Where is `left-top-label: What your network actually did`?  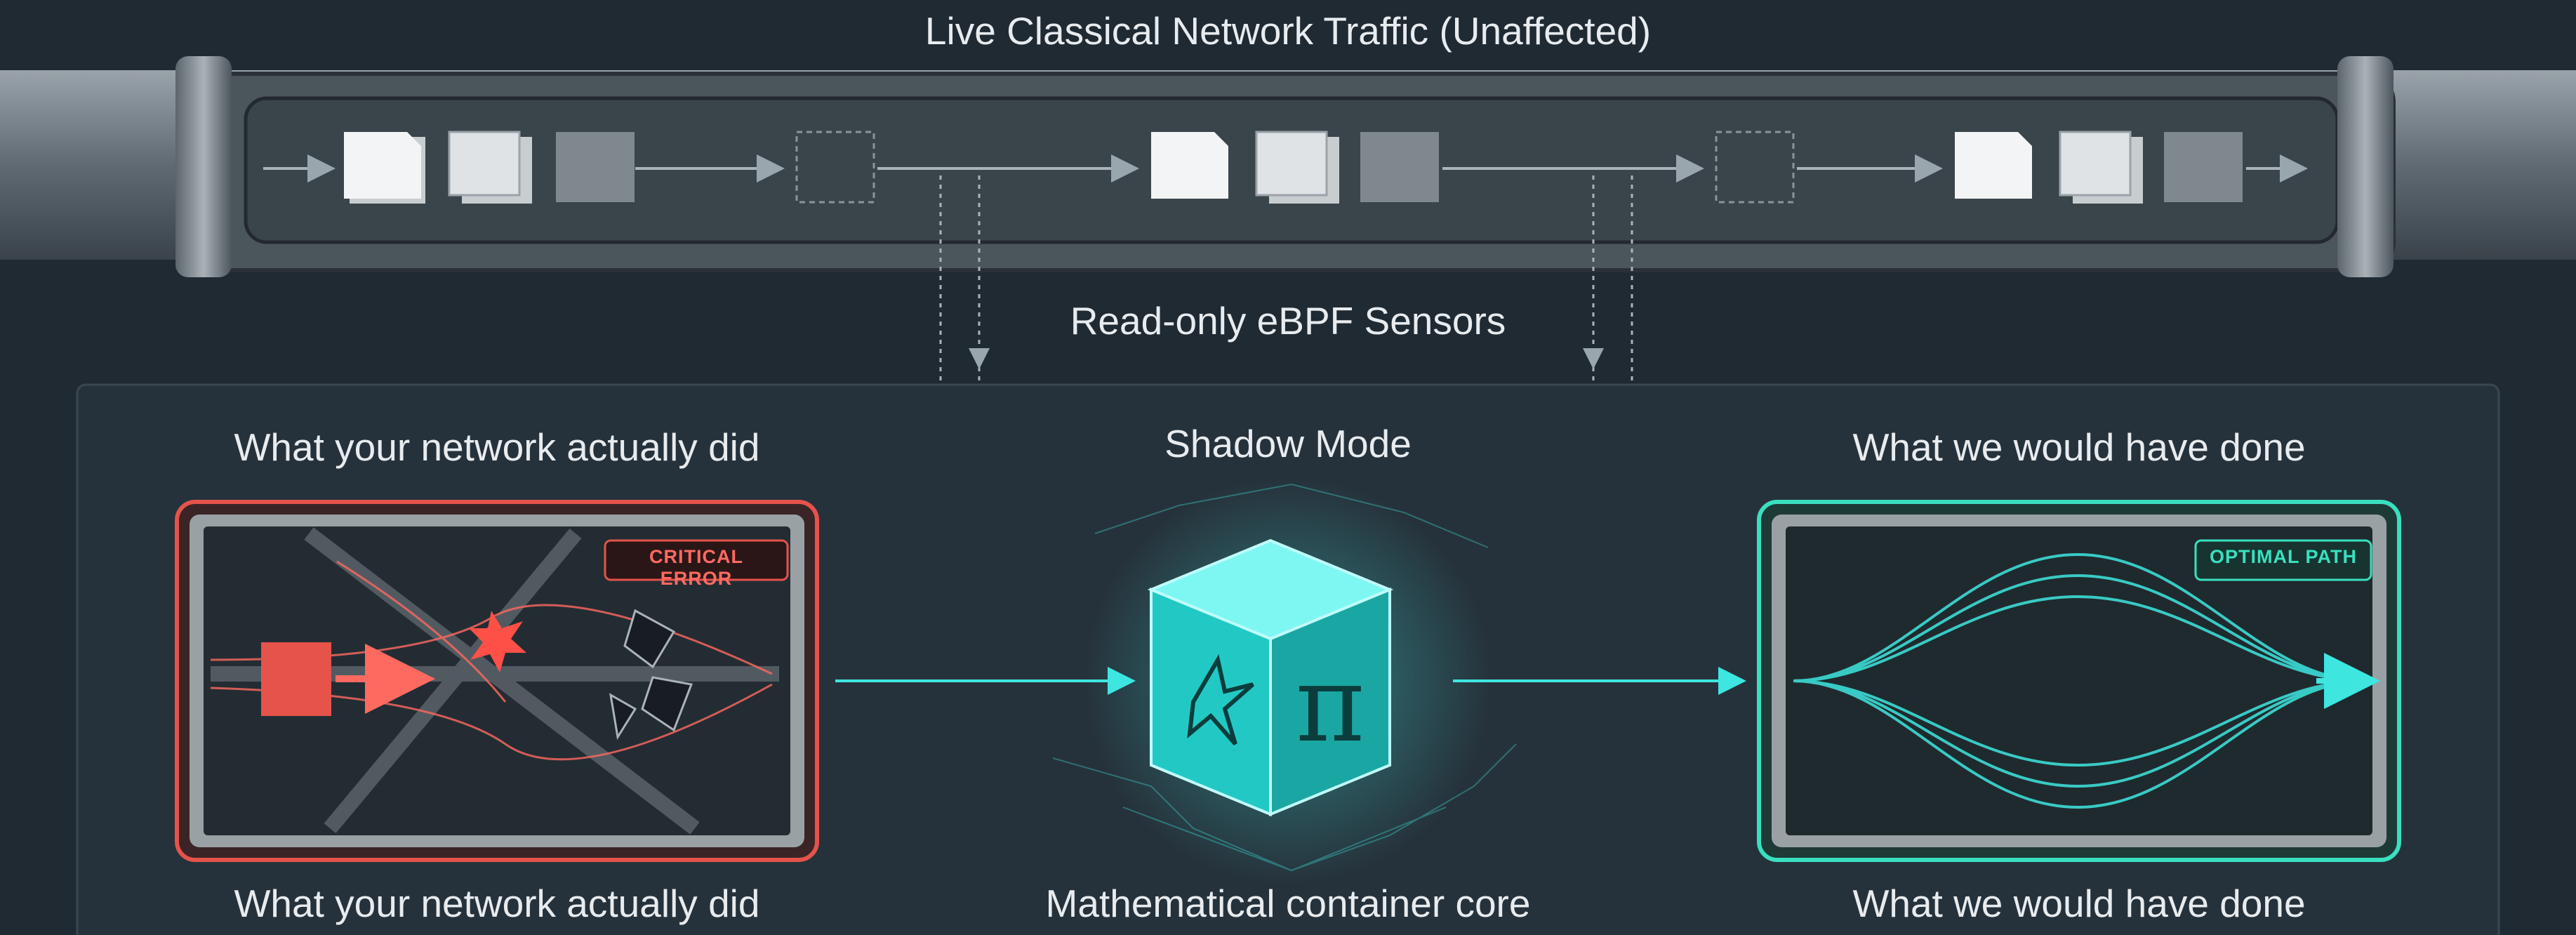 left-top-label: What your network actually did is located at coordinates (497, 447).